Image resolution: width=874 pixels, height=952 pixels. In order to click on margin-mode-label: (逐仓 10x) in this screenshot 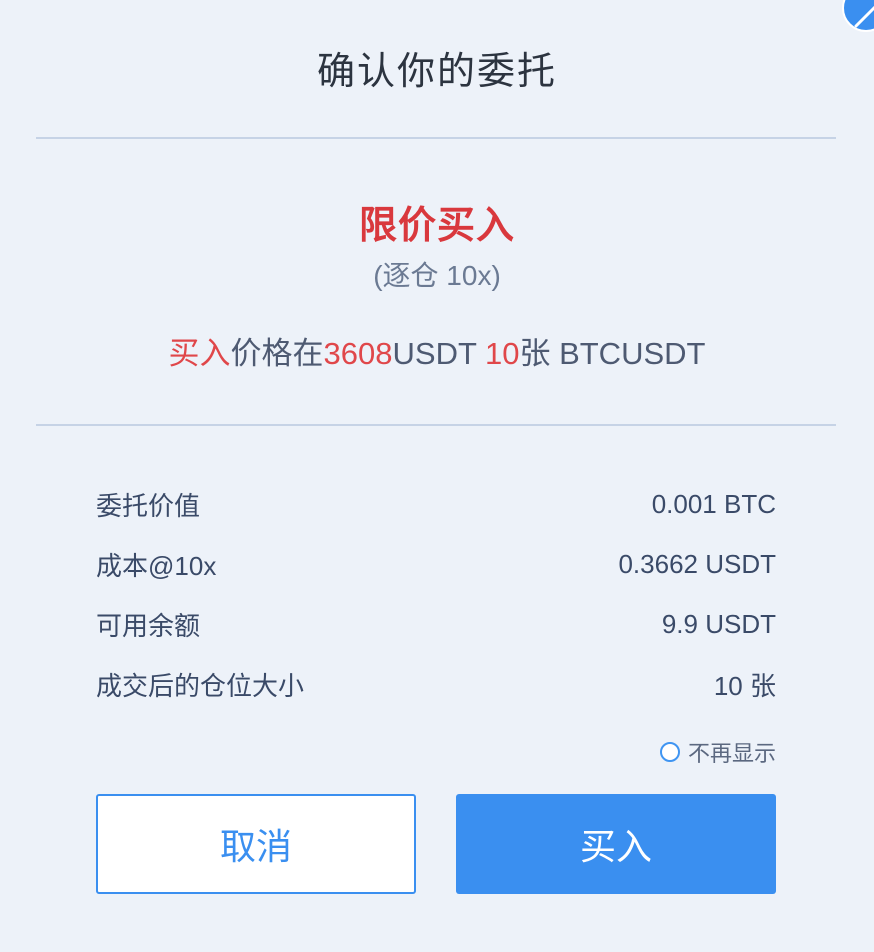, I will do `click(437, 275)`.